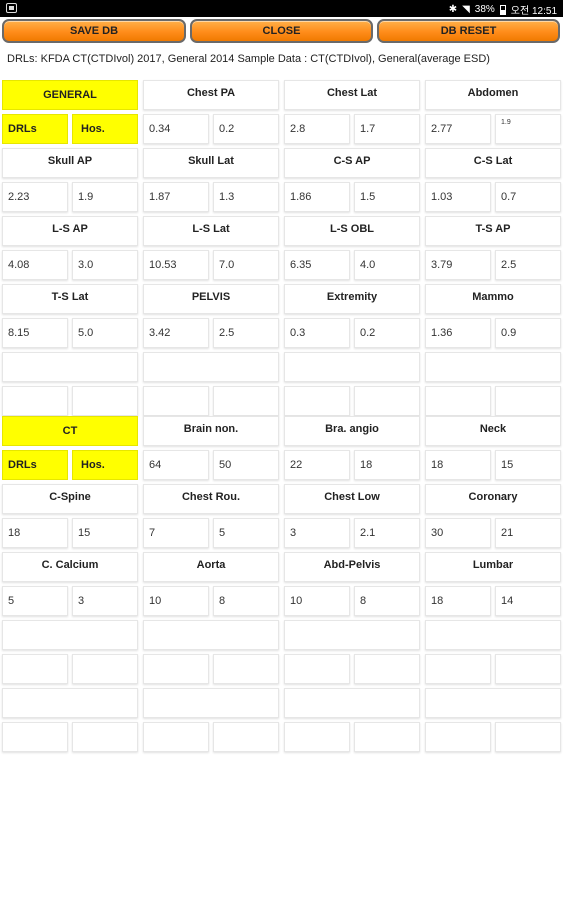 This screenshot has width=563, height=900. I want to click on drl-value-field: 0.34, so click(176, 129).